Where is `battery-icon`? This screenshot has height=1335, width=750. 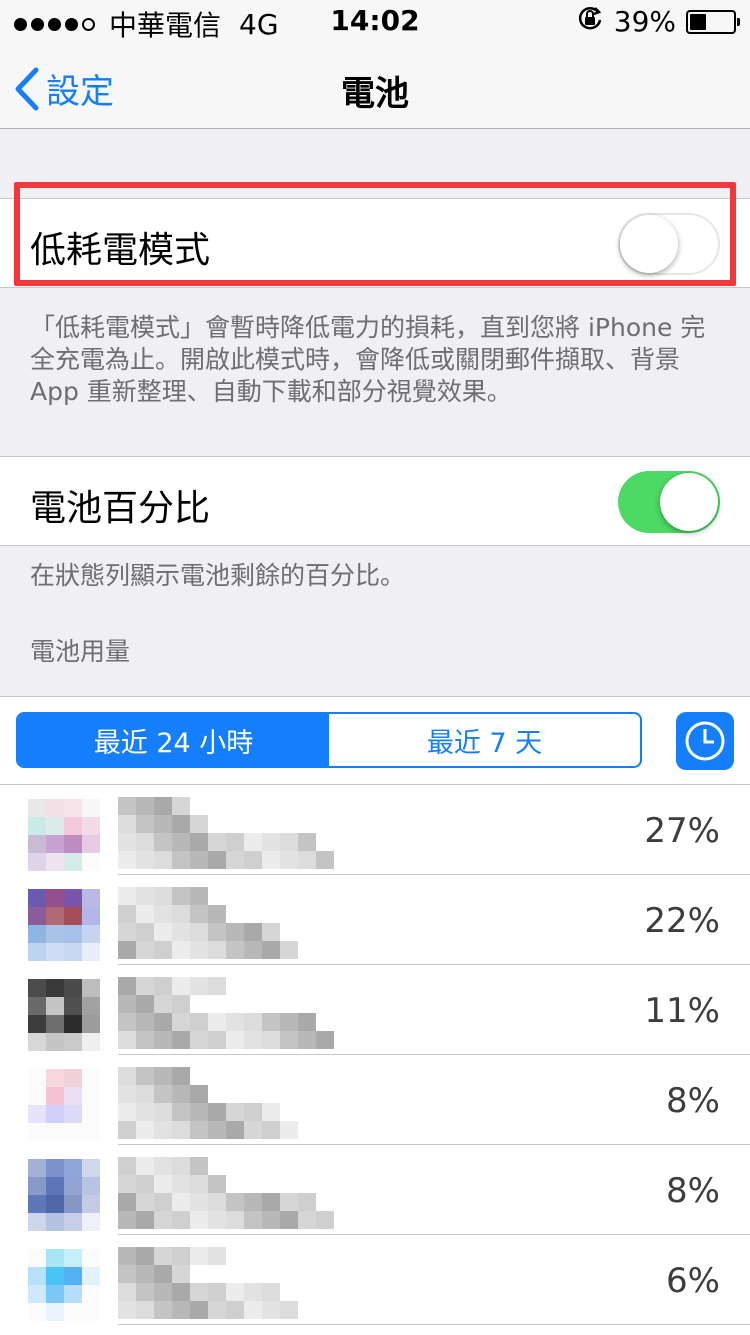
battery-icon is located at coordinates (713, 21).